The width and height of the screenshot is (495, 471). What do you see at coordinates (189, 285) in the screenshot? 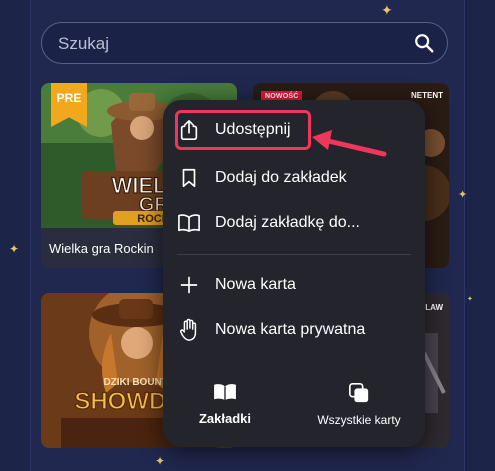
I see `plus-icon` at bounding box center [189, 285].